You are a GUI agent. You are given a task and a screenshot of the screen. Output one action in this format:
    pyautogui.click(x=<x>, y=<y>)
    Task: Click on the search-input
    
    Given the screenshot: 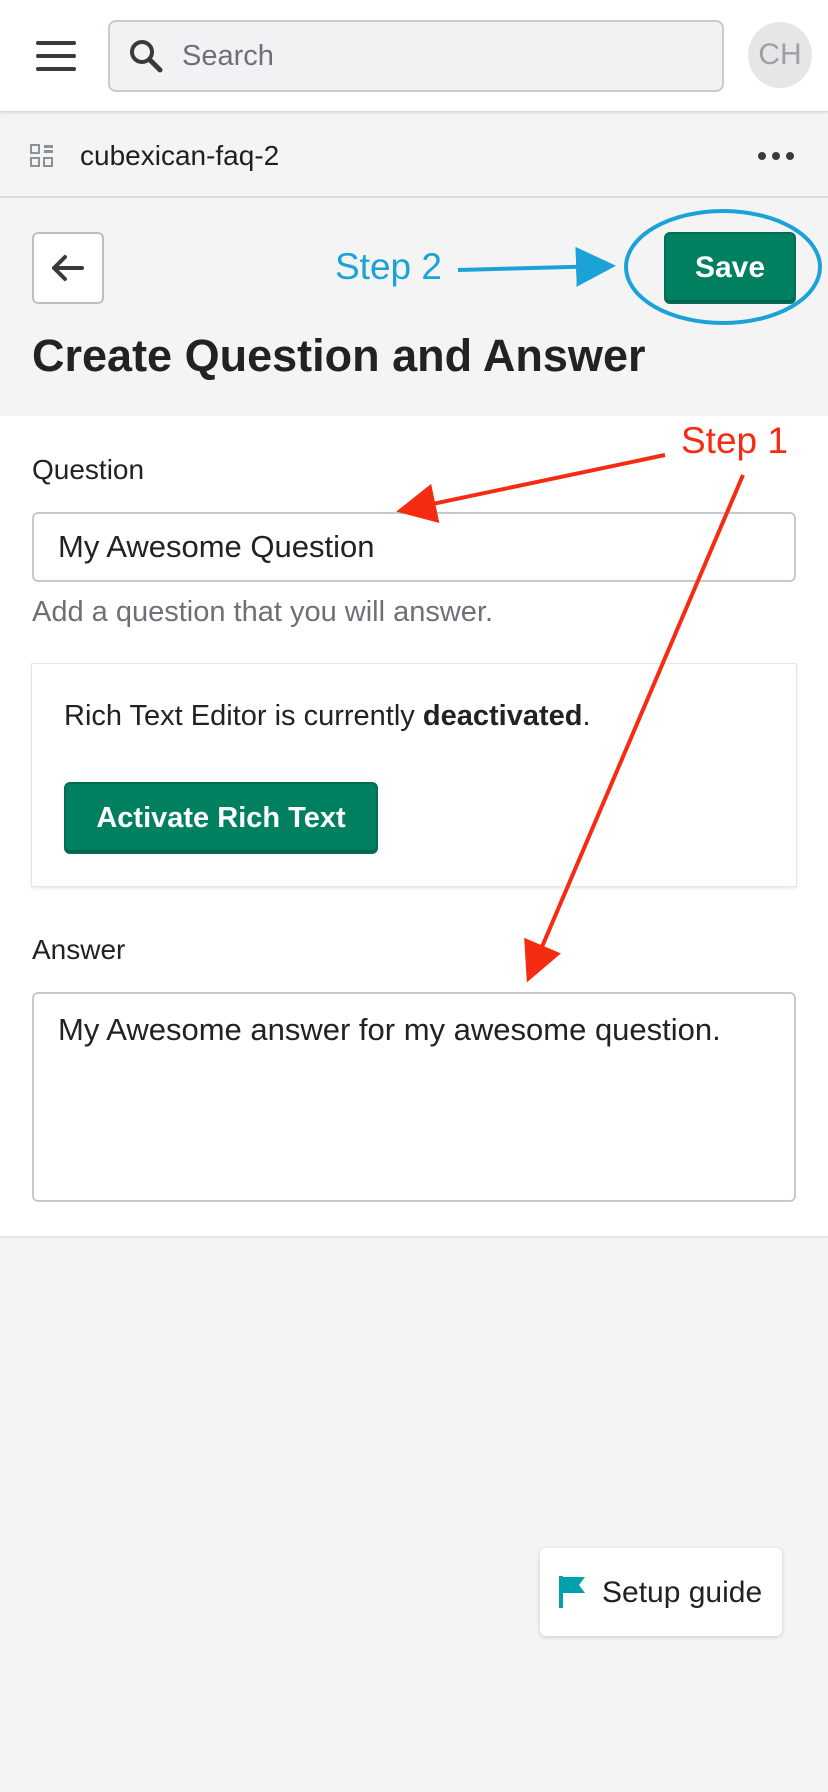 What is the action you would take?
    pyautogui.click(x=447, y=56)
    